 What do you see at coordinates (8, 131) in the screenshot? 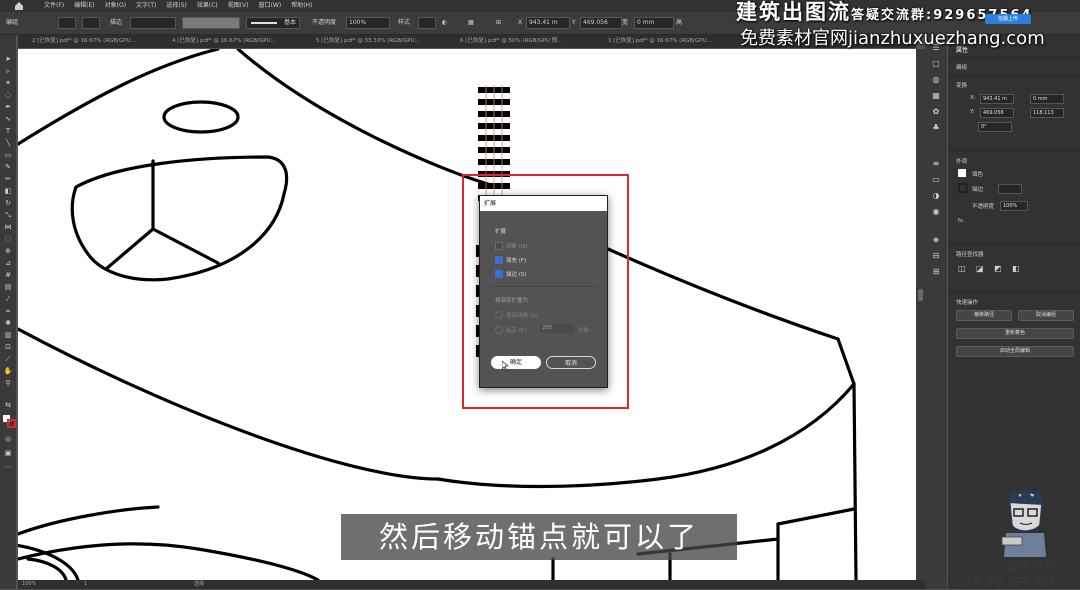
I see `type-tool-icon: T` at bounding box center [8, 131].